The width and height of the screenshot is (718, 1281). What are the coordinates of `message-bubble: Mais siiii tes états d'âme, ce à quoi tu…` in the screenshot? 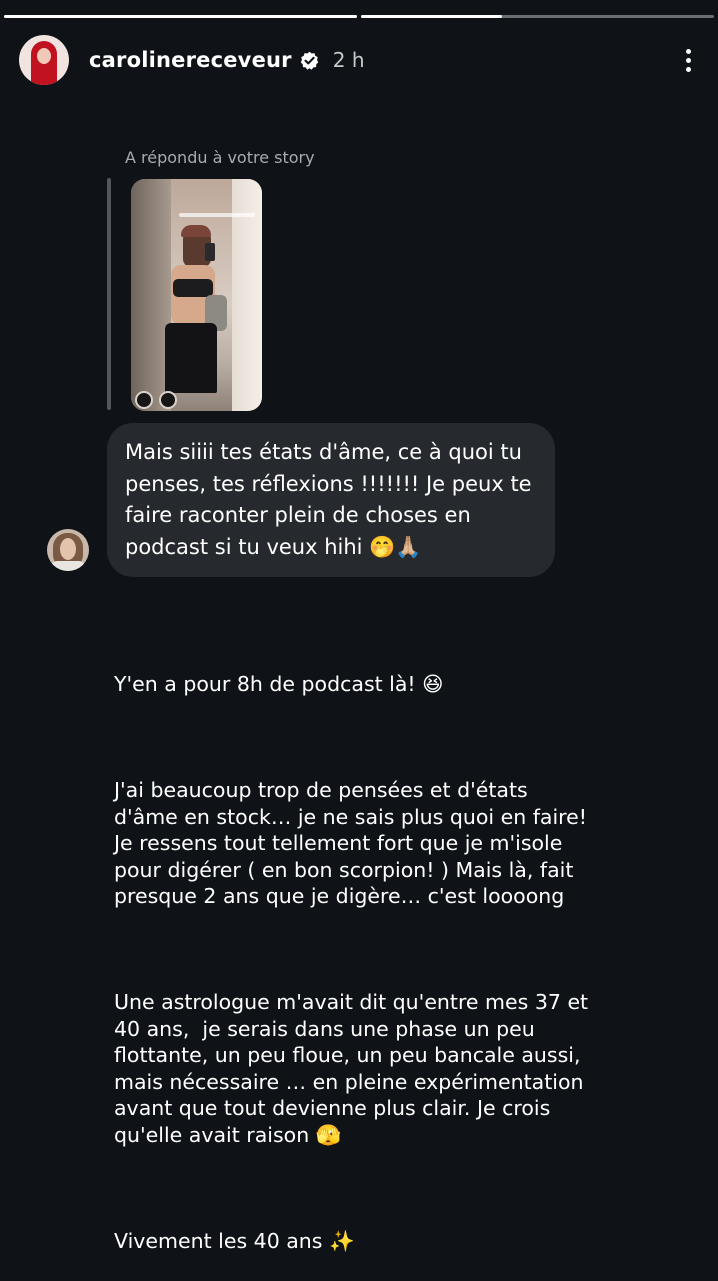 It's located at (331, 500).